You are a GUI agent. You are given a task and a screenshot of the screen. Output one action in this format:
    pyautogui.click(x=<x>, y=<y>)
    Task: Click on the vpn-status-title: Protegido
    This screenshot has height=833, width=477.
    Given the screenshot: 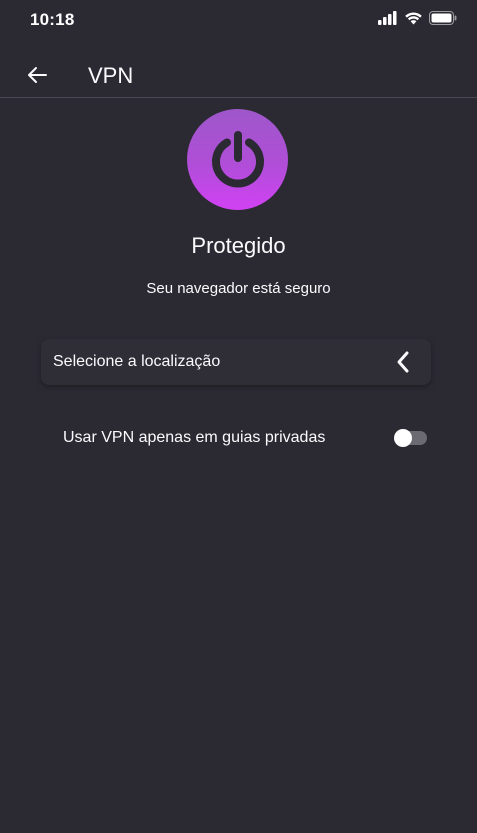 What is the action you would take?
    pyautogui.click(x=238, y=245)
    